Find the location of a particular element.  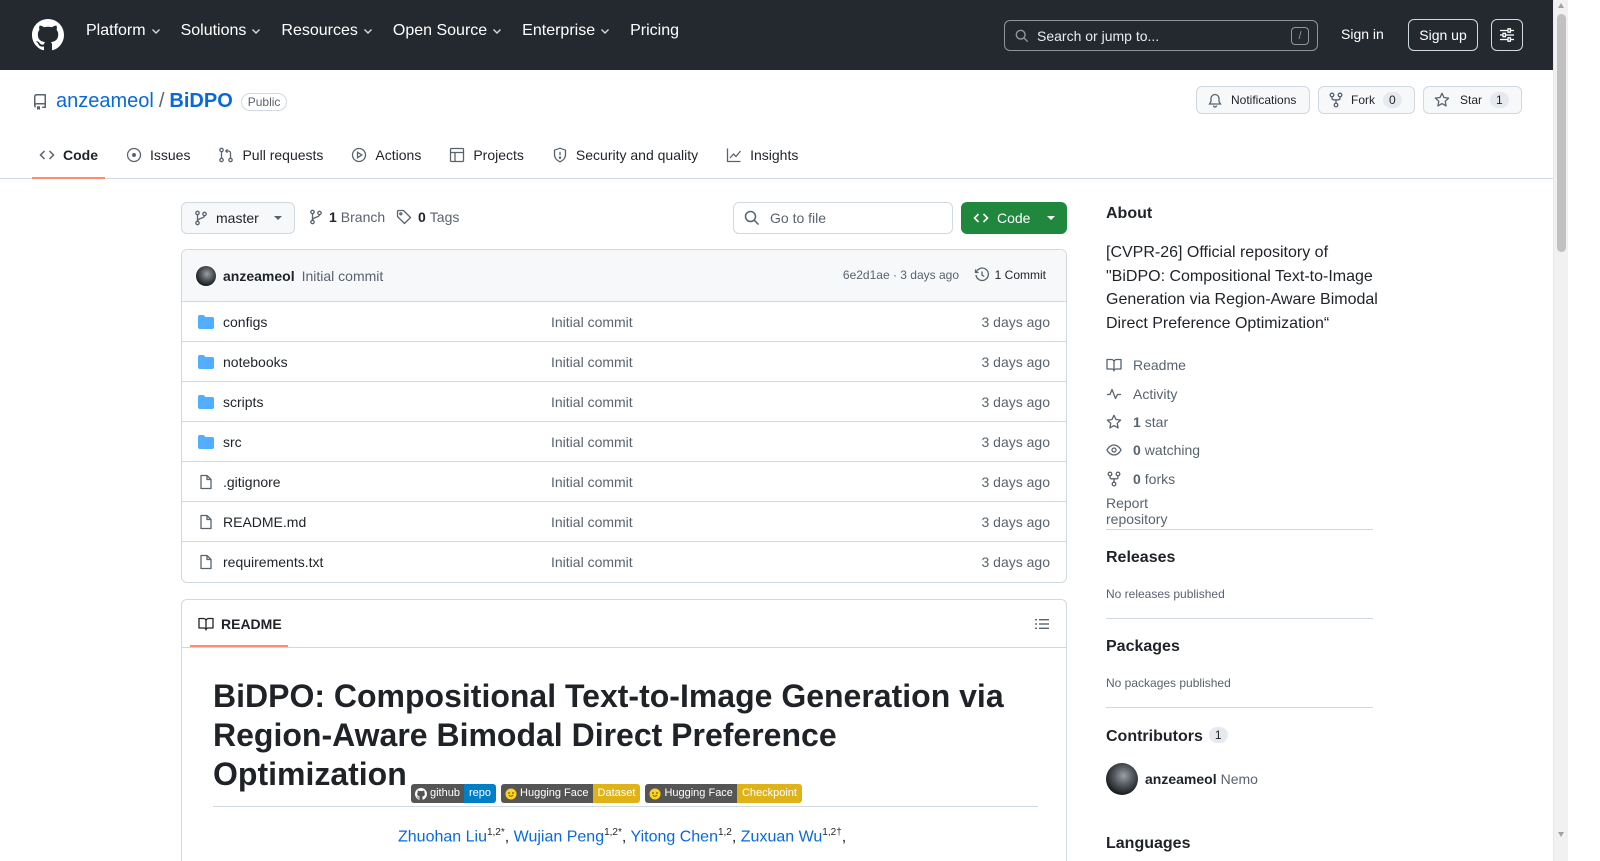

readme-tab: README is located at coordinates (239, 623).